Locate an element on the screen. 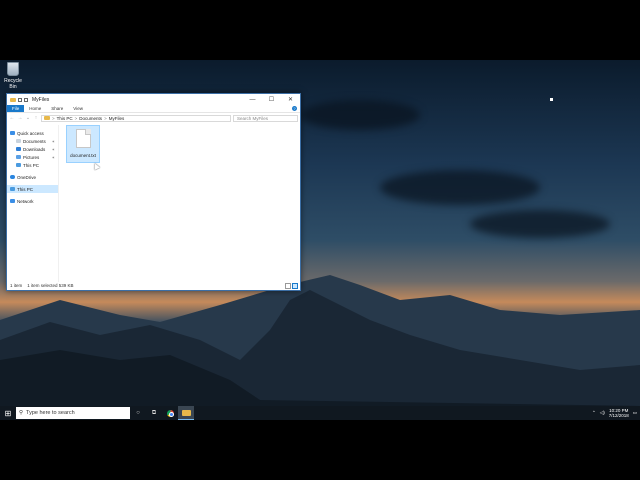 The height and width of the screenshot is (480, 640). recycle-bin-label: Recycle Bin is located at coordinates (13, 84).